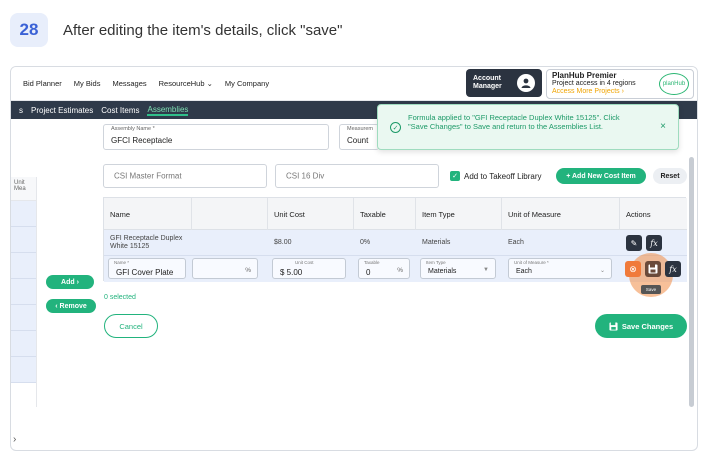  I want to click on formula-fx-icon: fx, so click(654, 243).